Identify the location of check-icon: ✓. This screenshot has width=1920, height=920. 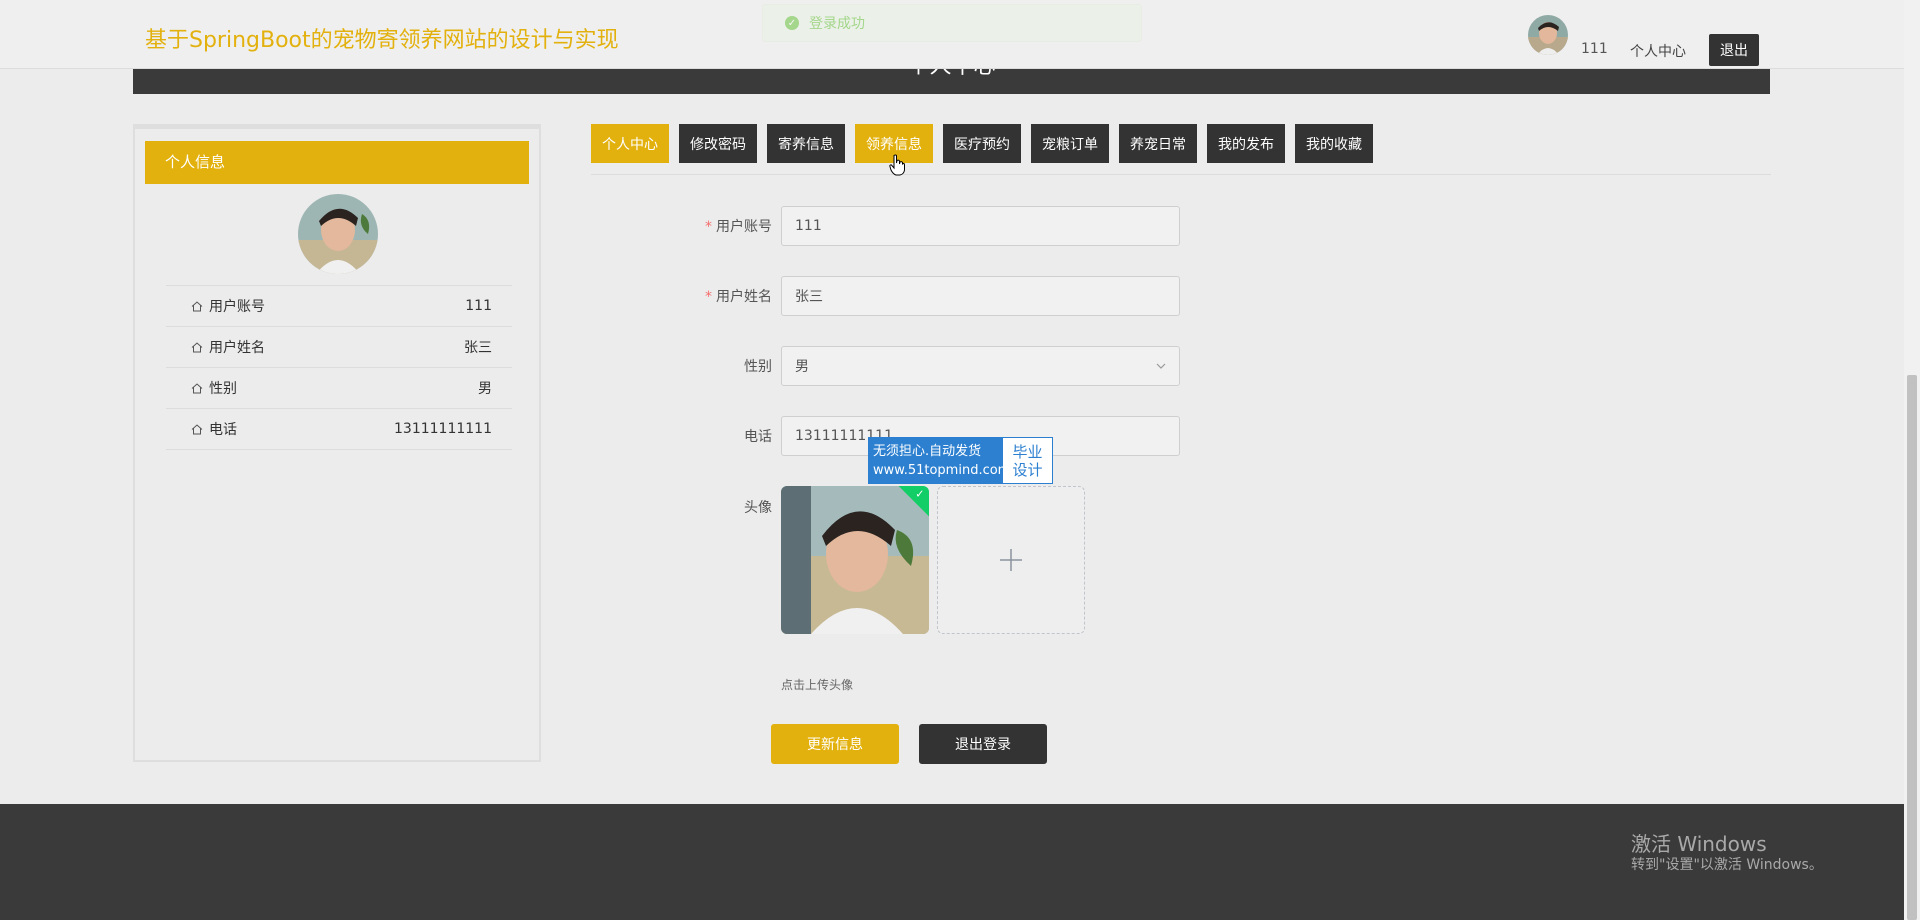
(920, 494).